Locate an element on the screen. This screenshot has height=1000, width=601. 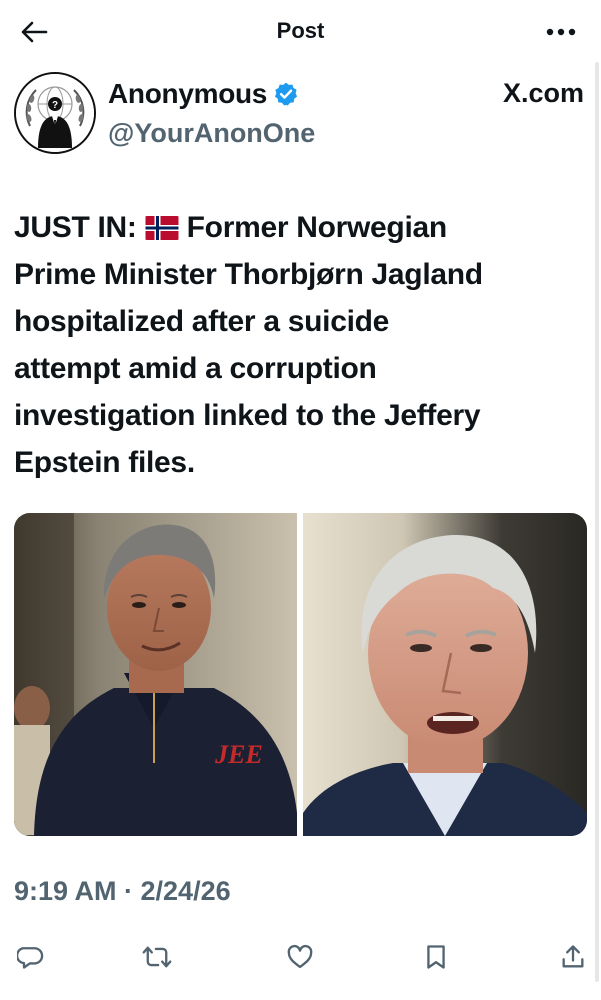
bookmark-button is located at coordinates (436, 957).